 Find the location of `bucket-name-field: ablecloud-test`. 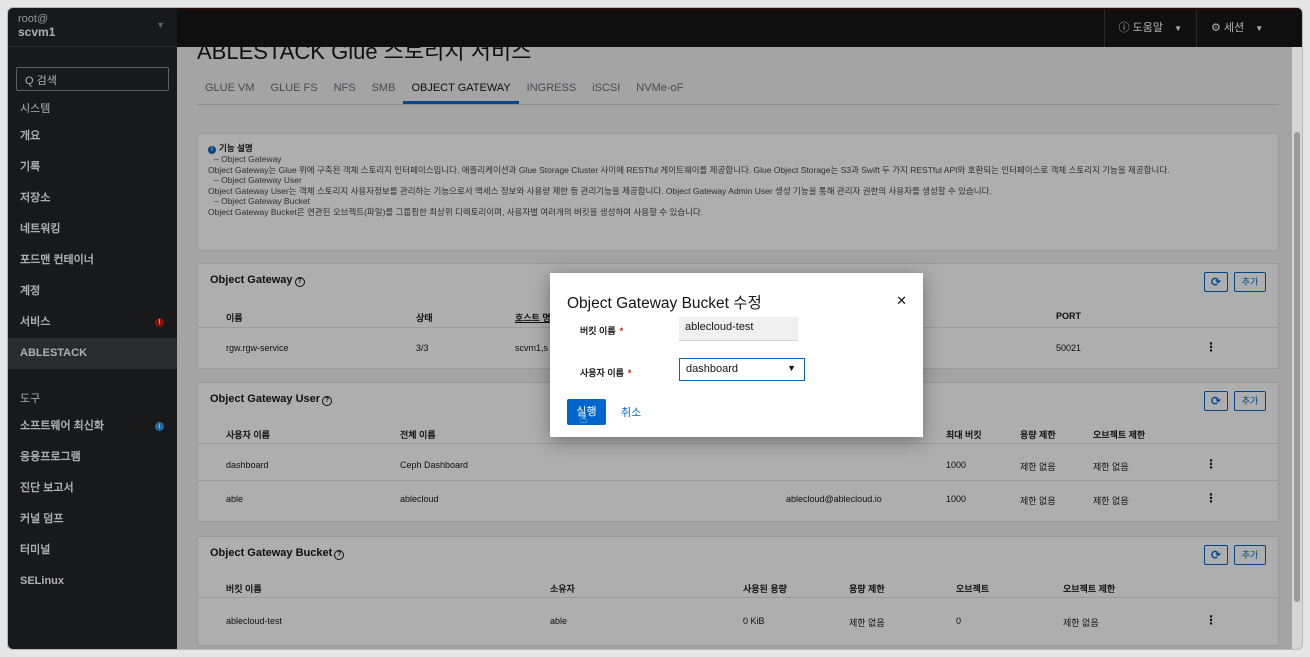

bucket-name-field: ablecloud-test is located at coordinates (738, 329).